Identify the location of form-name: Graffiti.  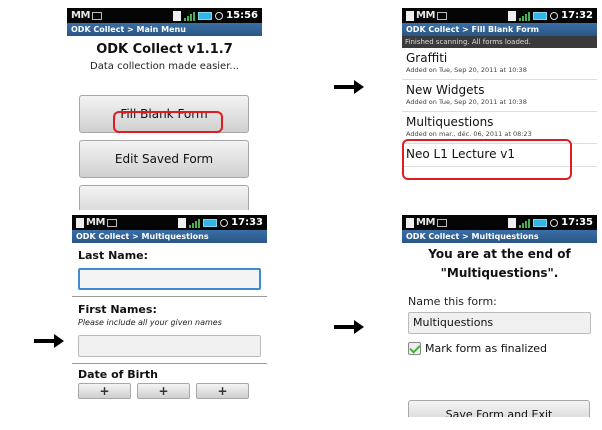
(427, 58).